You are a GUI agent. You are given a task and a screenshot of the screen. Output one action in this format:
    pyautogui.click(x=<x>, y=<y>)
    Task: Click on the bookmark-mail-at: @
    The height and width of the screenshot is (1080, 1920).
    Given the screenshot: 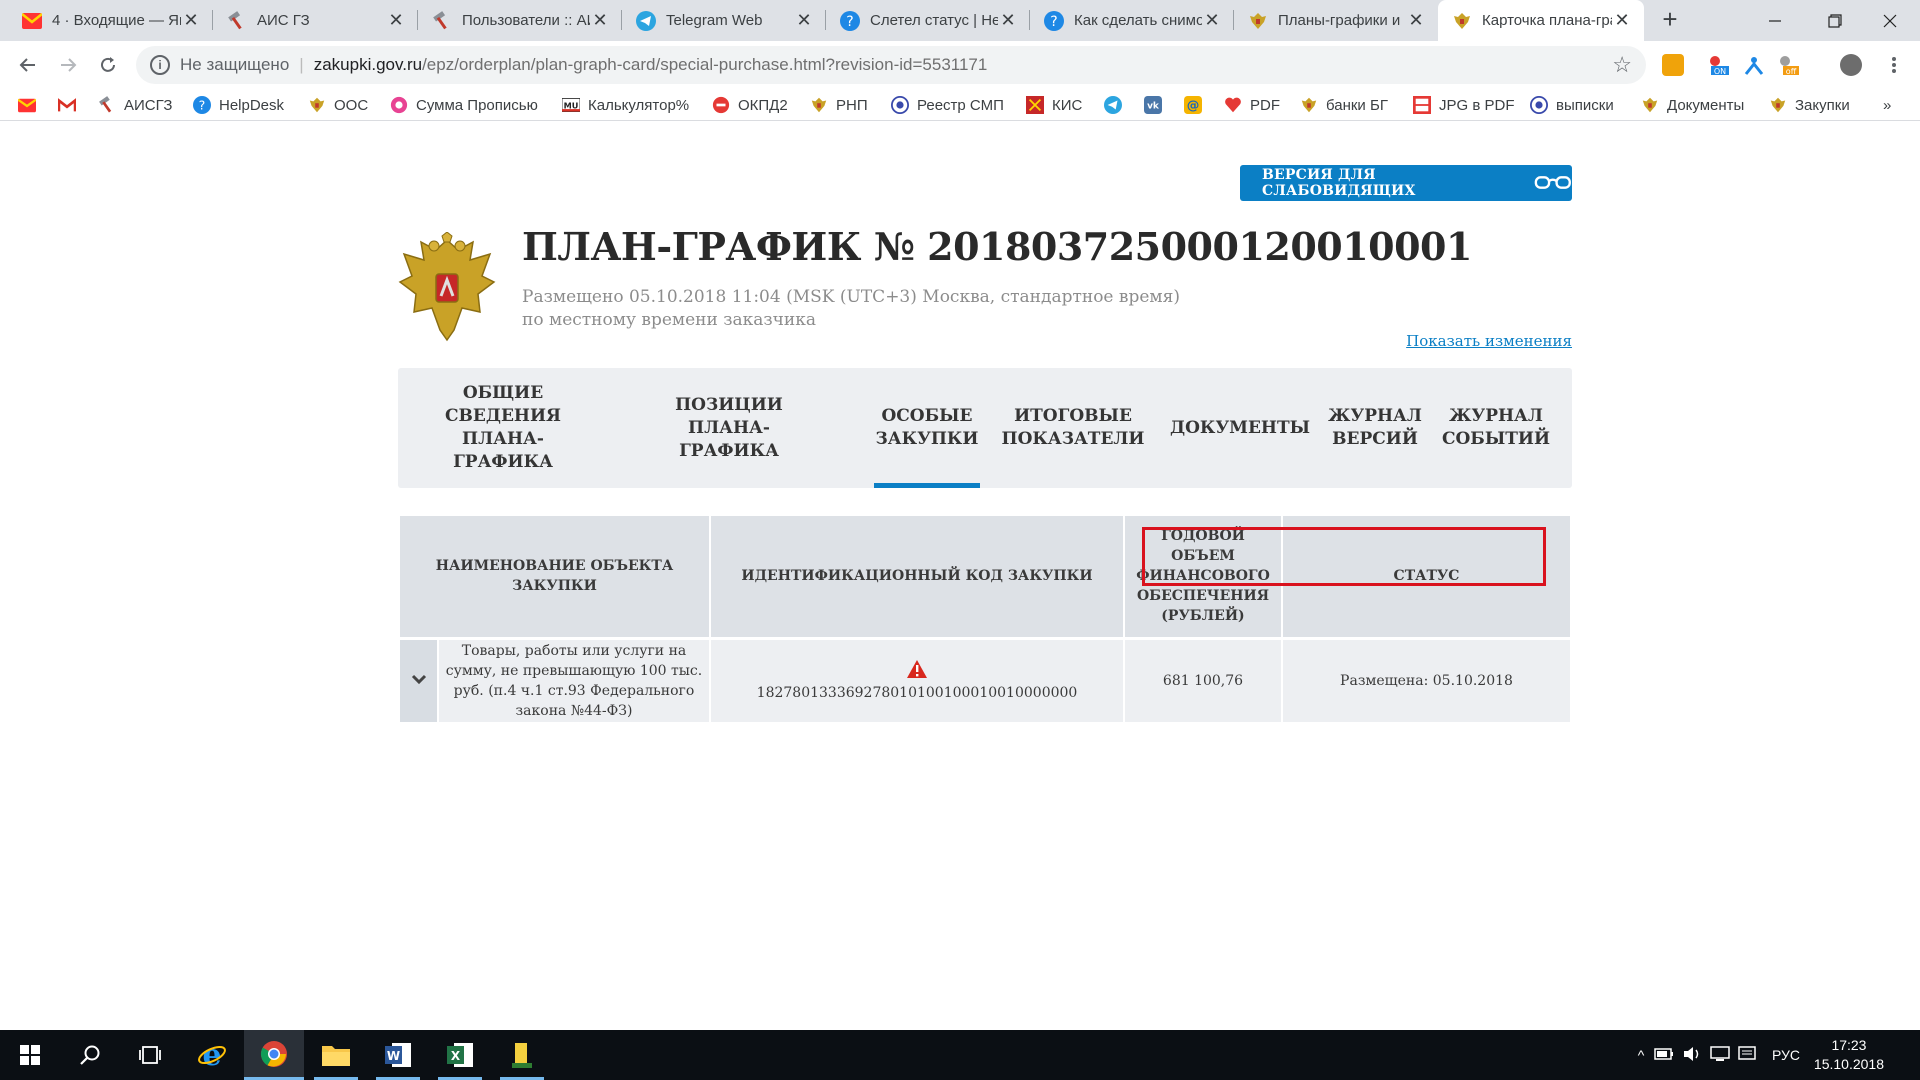 What is the action you would take?
    pyautogui.click(x=1197, y=105)
    